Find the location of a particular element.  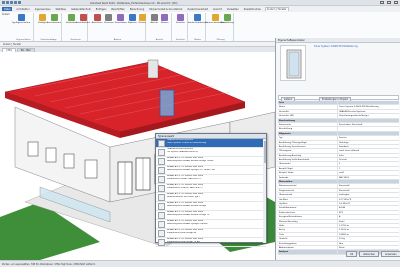

property-value: Neu is located at coordinates (368, 243).